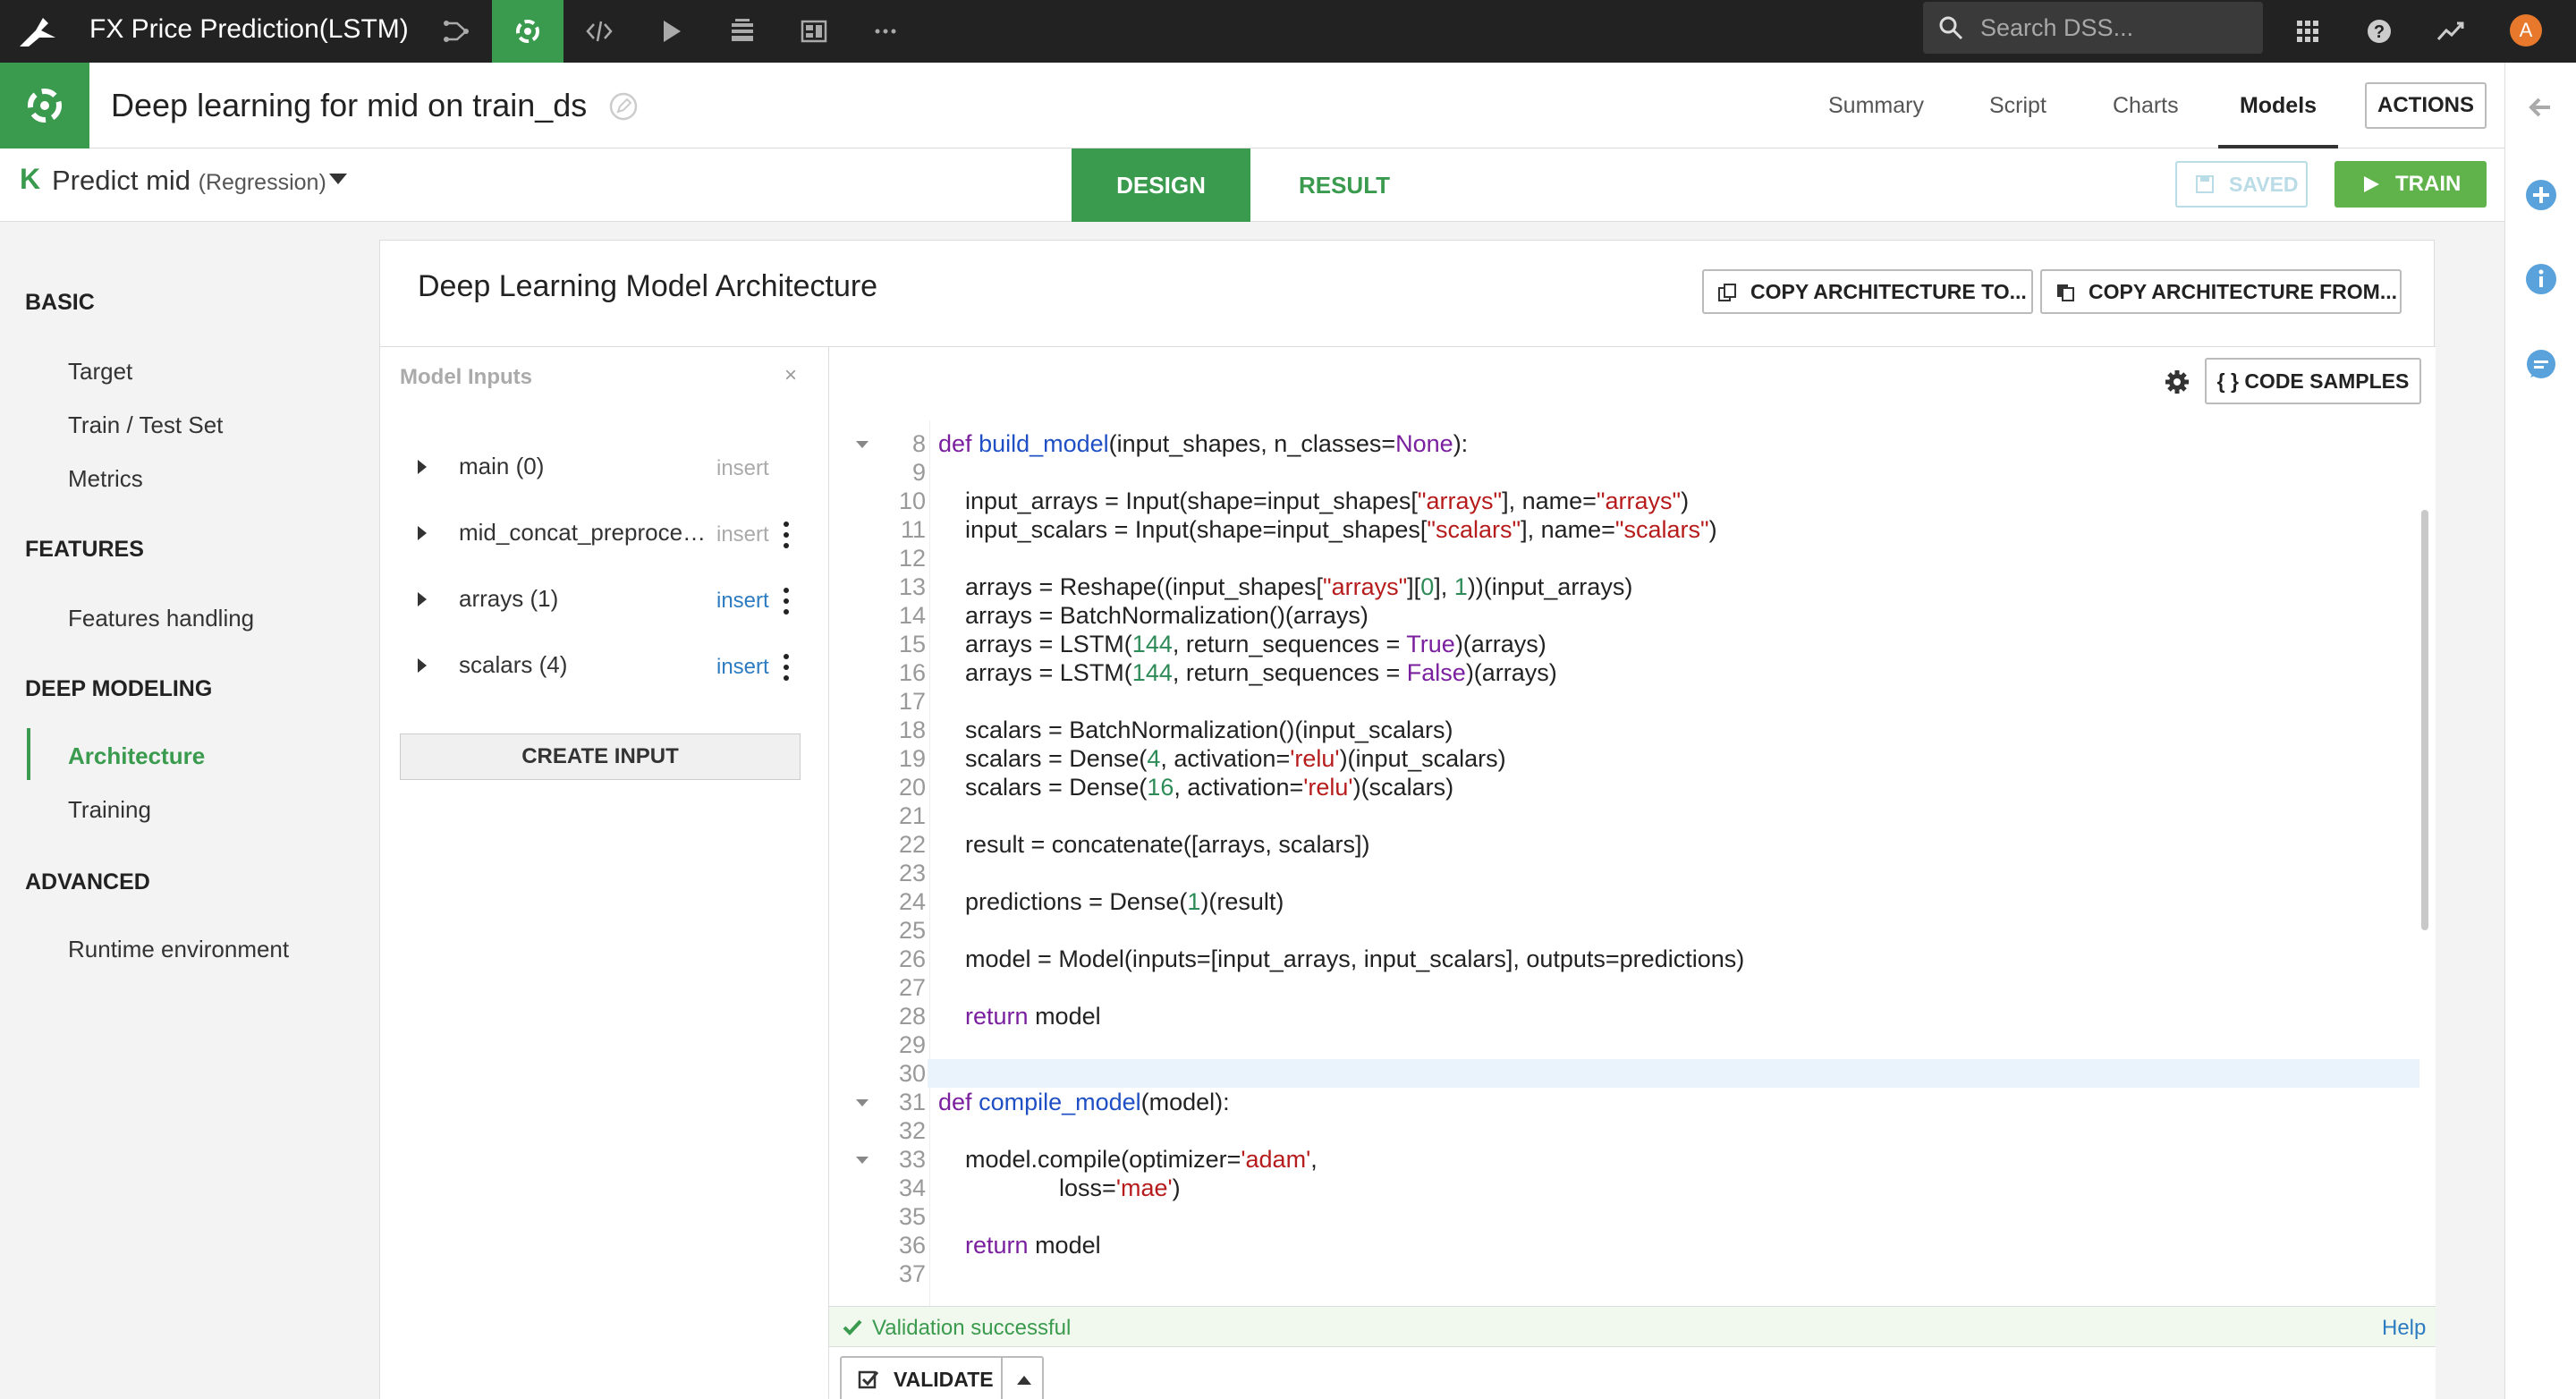 This screenshot has width=2576, height=1399. Describe the element at coordinates (671, 31) in the screenshot. I see `run-icon` at that location.